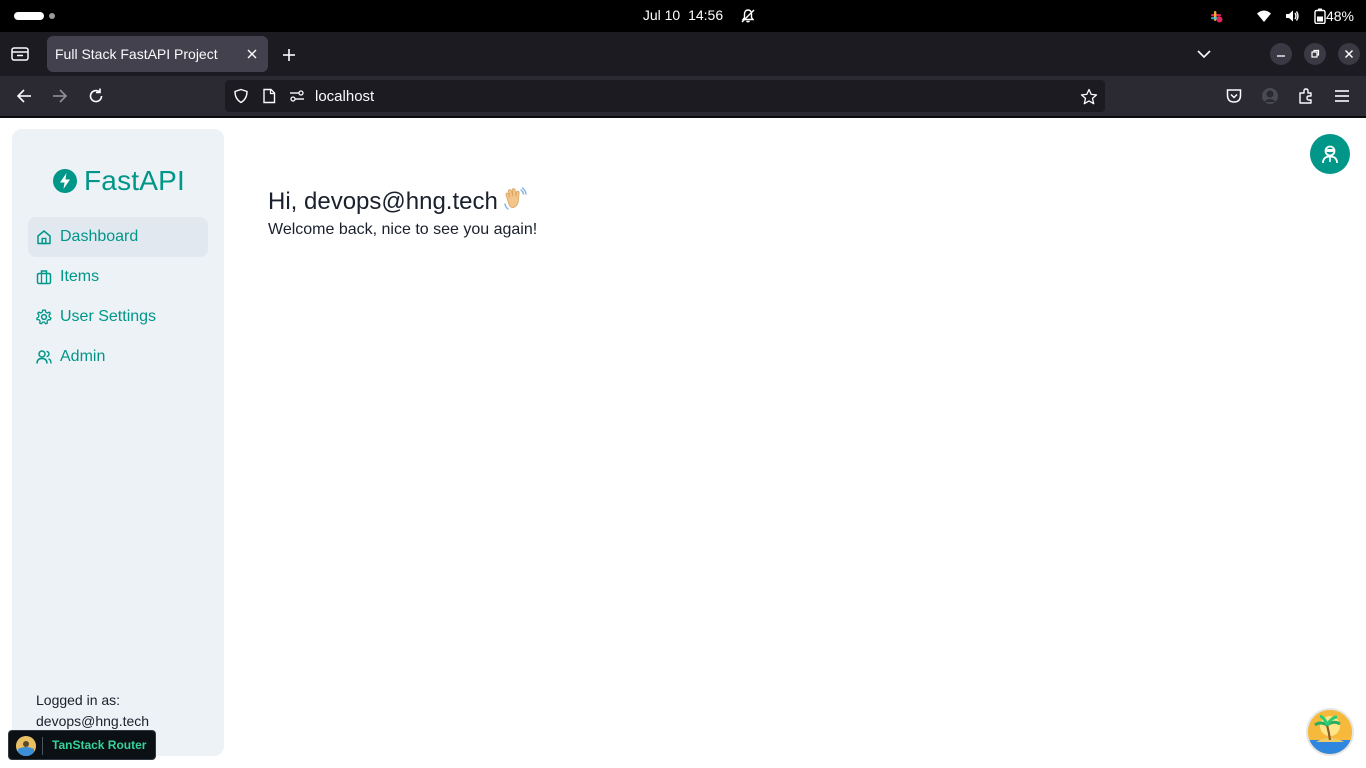 Image resolution: width=1366 pixels, height=768 pixels. I want to click on sidebar-item-admin: Admin, so click(118, 357).